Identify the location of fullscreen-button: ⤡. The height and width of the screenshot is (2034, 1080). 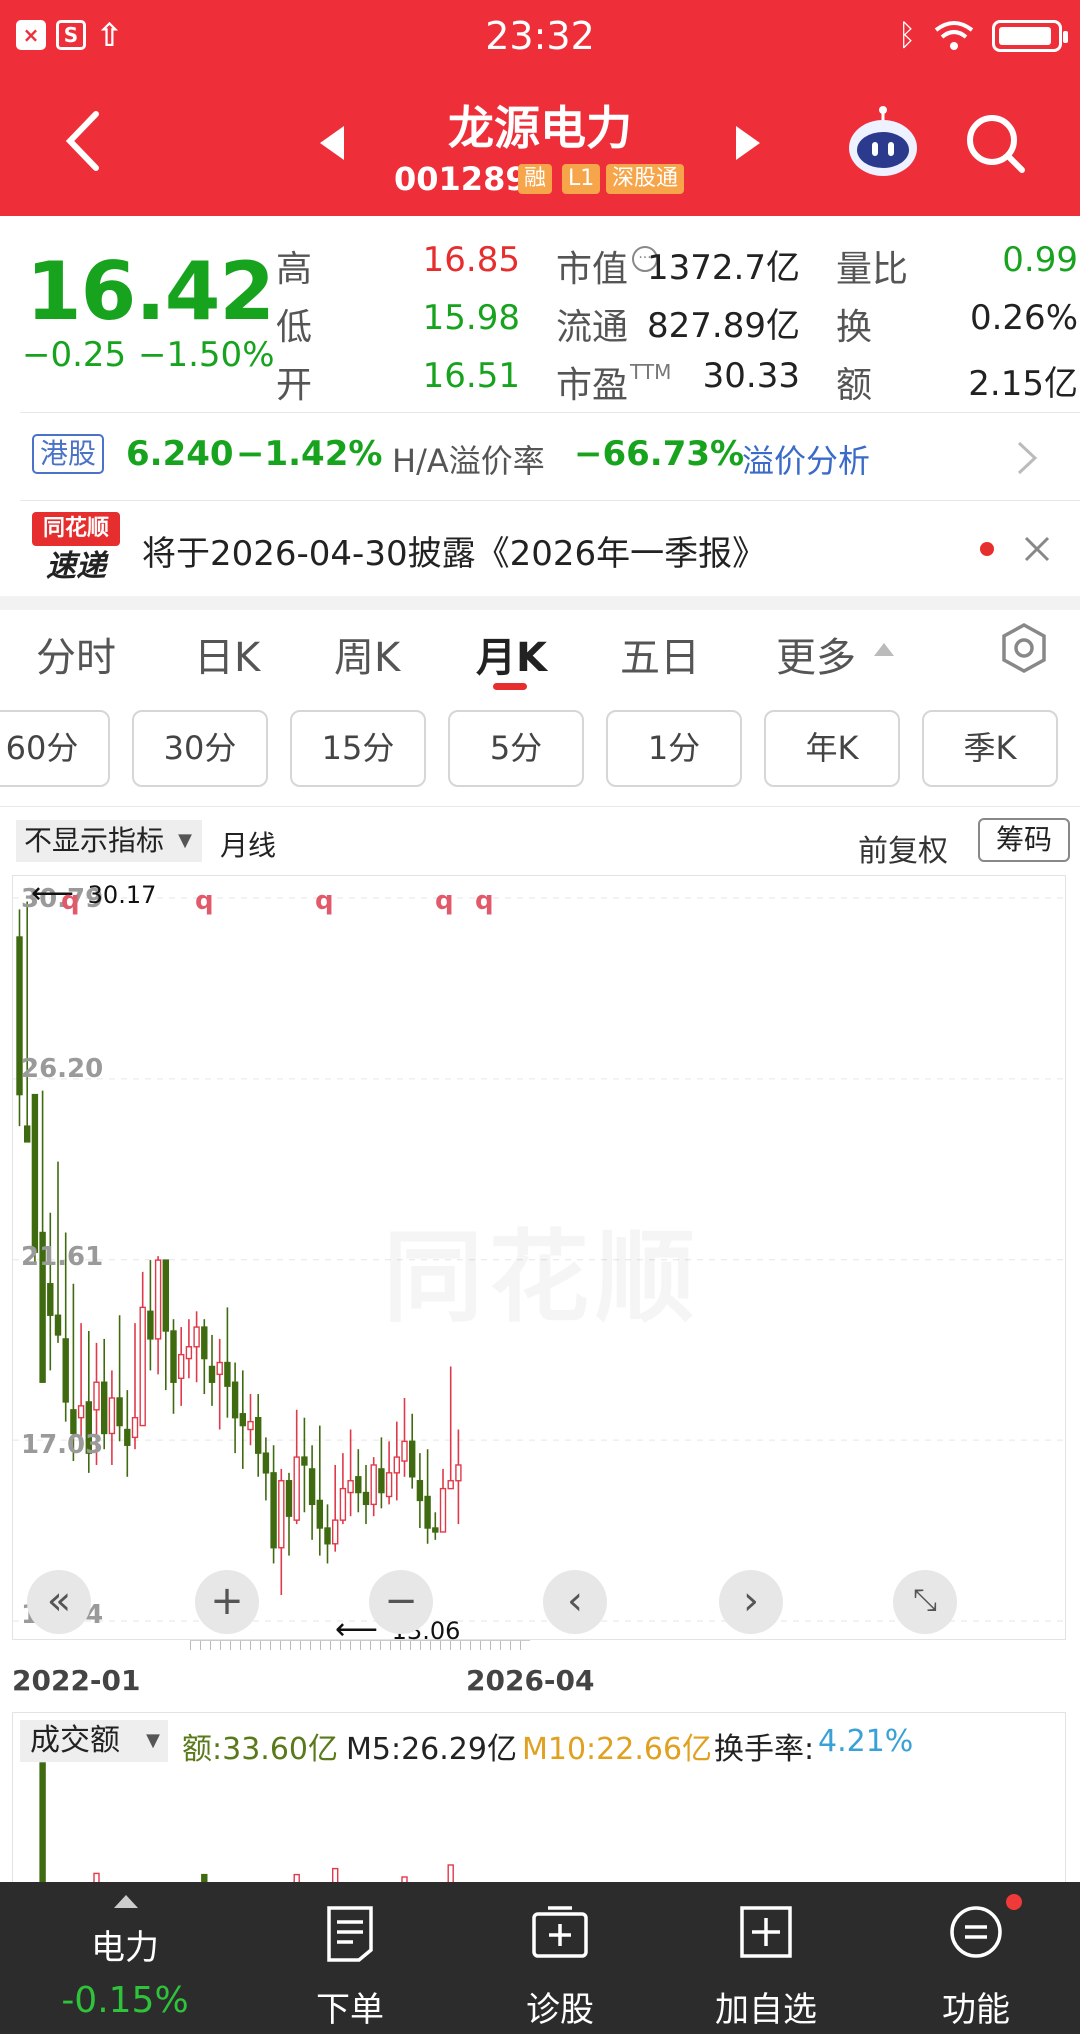
(925, 1602).